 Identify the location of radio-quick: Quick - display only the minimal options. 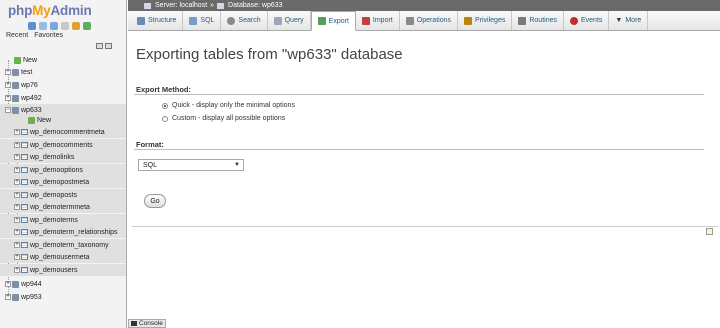
(228, 105).